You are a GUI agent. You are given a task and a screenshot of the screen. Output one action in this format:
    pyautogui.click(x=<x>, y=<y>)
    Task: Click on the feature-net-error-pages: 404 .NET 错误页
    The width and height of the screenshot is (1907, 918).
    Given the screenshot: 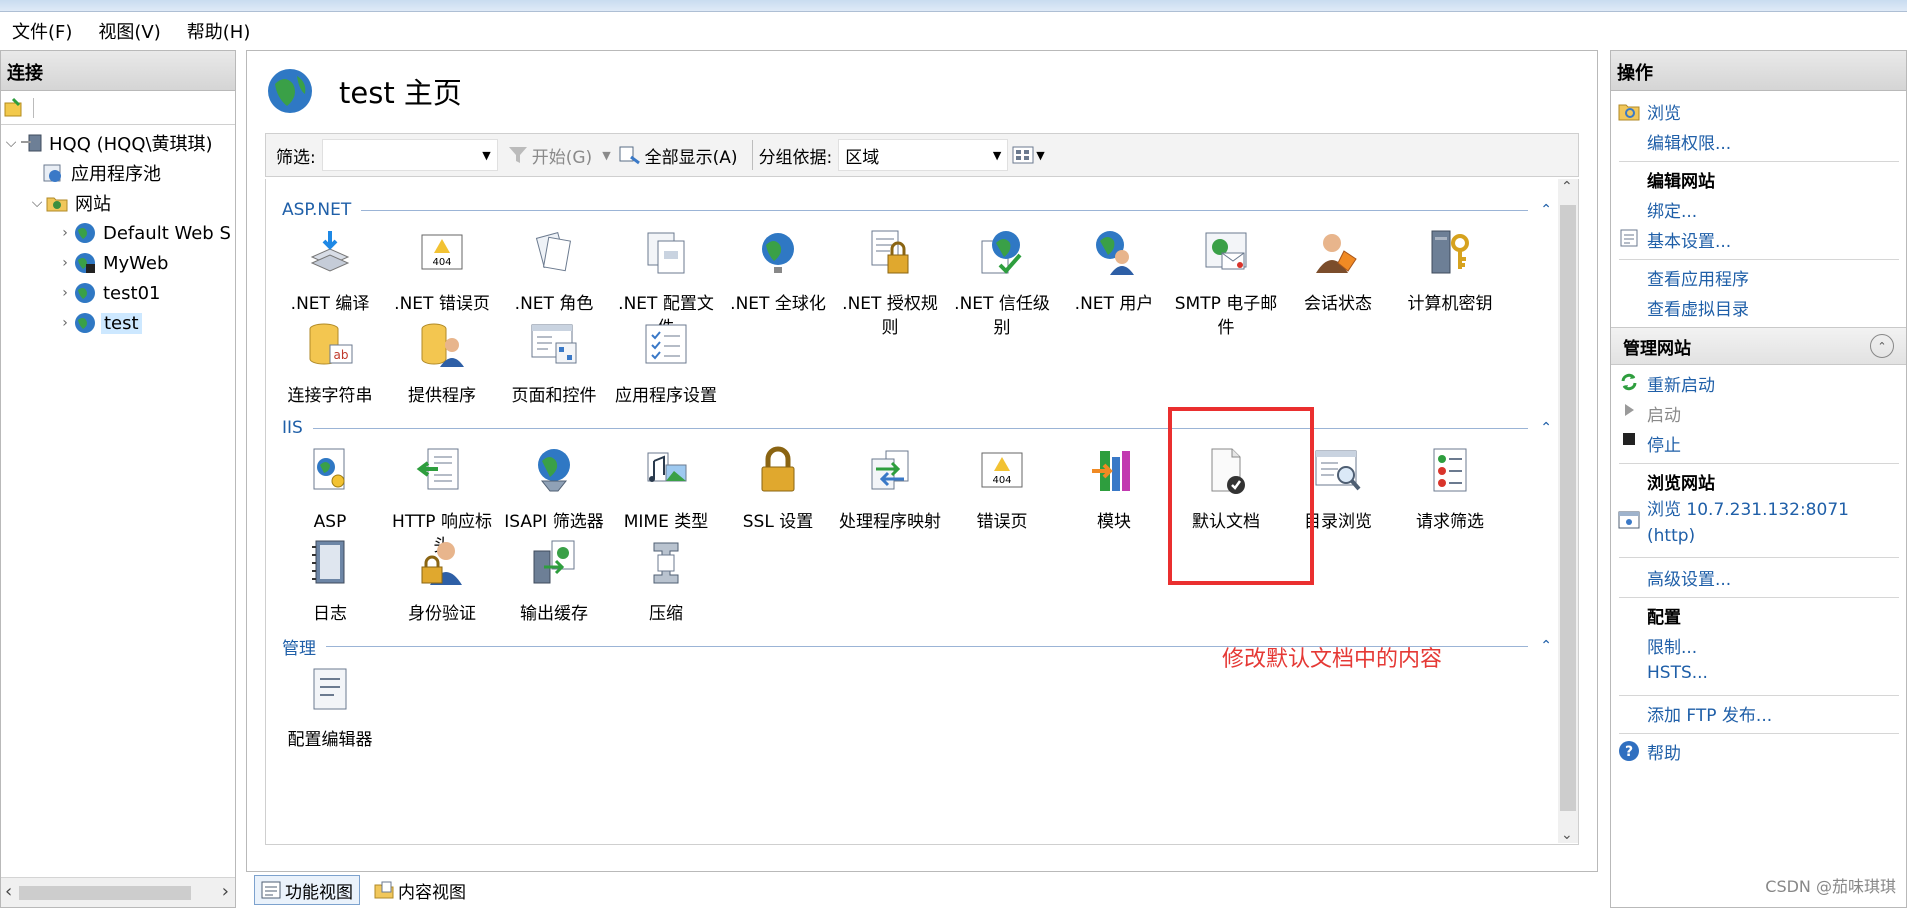 What is the action you would take?
    pyautogui.click(x=442, y=271)
    